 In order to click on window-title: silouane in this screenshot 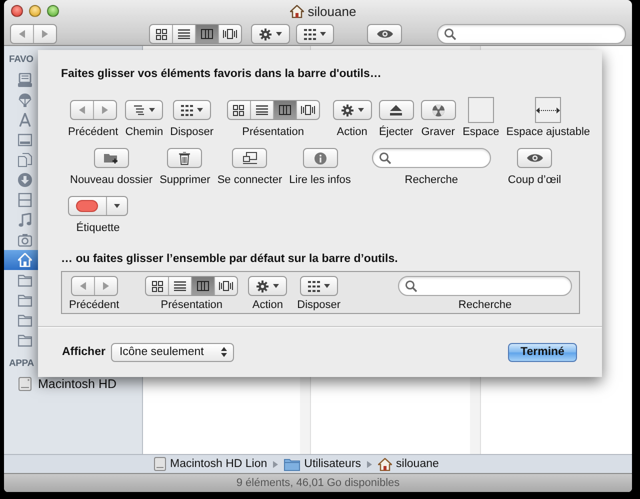, I will do `click(332, 11)`.